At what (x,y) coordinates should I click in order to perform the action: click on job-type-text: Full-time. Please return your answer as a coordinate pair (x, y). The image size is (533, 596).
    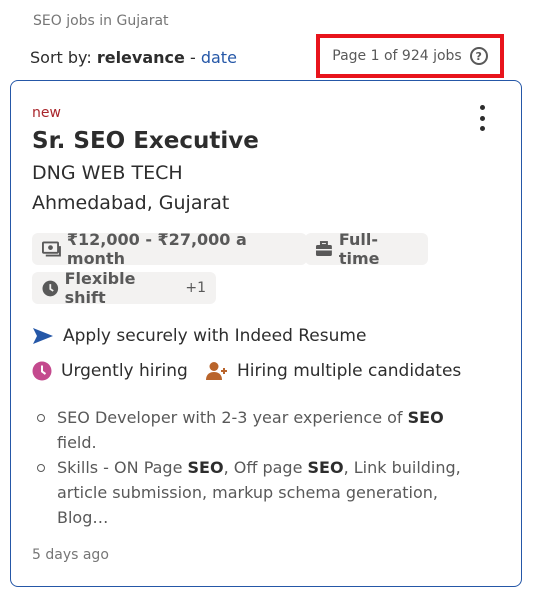
    Looking at the image, I should click on (359, 249).